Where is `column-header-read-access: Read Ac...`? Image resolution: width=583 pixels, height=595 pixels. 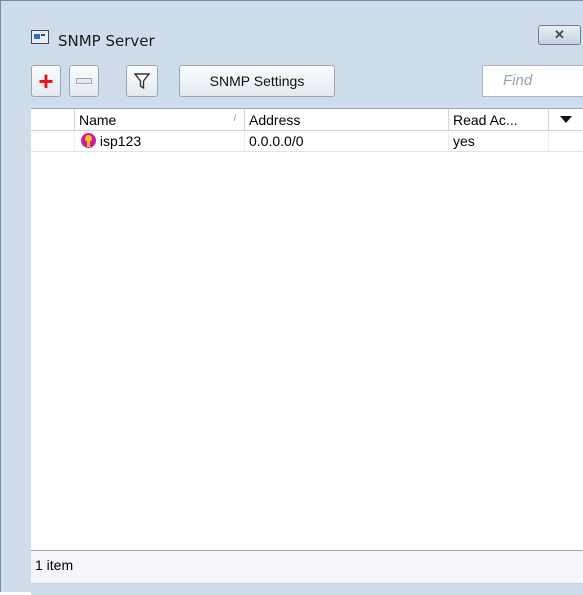
column-header-read-access: Read Ac... is located at coordinates (499, 119).